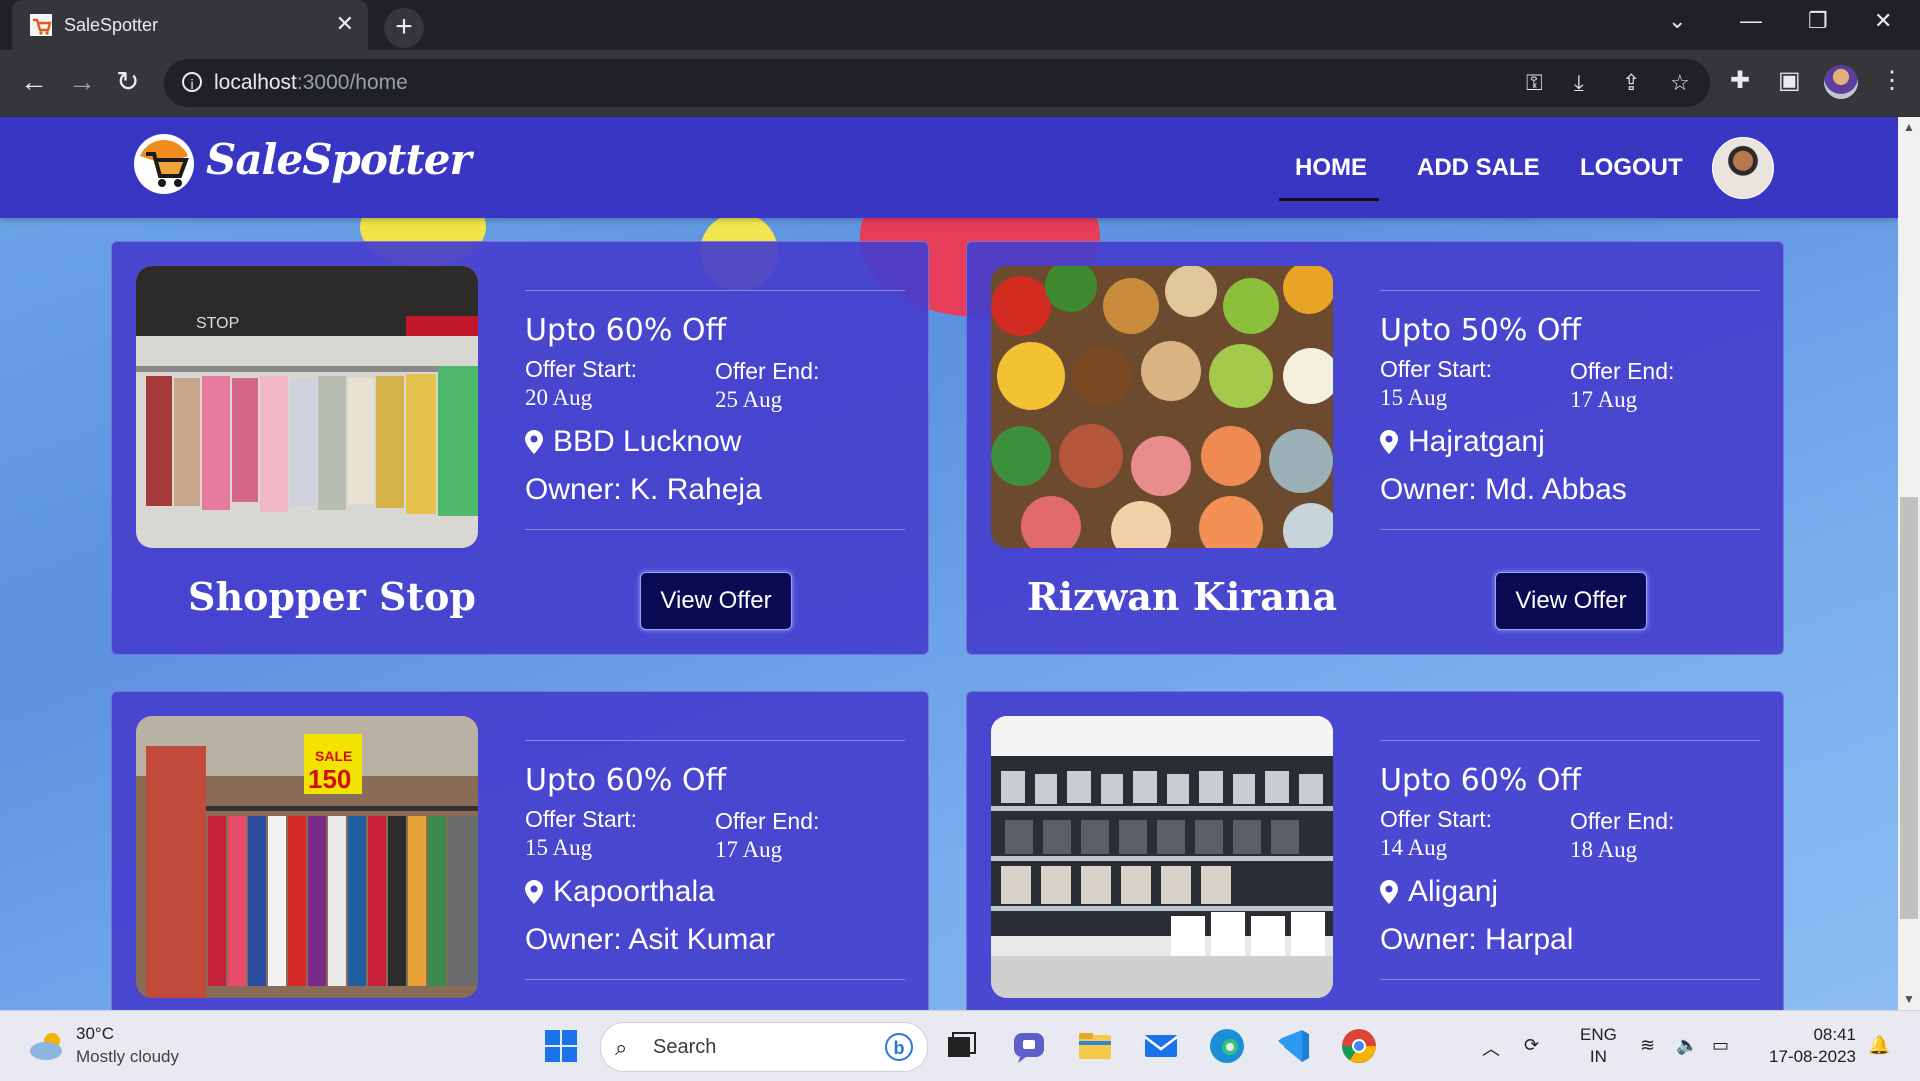 This screenshot has height=1081, width=1920. Describe the element at coordinates (1631, 83) in the screenshot. I see `share-icon: ⇪` at that location.